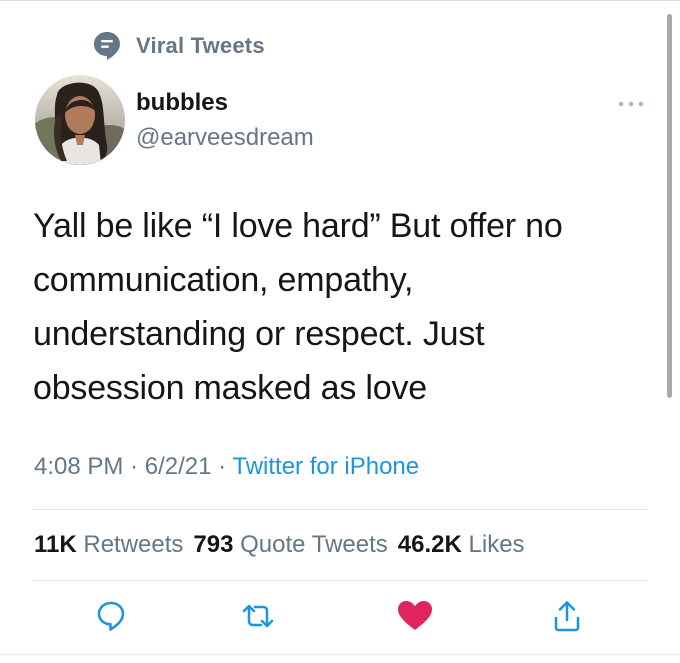 This screenshot has width=680, height=663. I want to click on bottom-border, so click(340, 654).